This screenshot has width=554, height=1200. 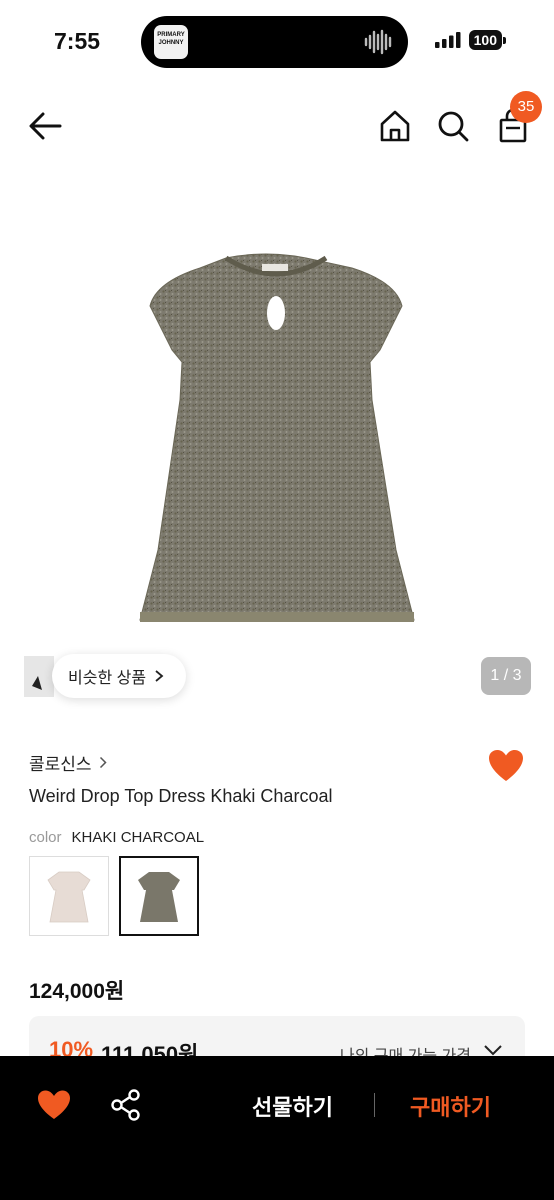 I want to click on status-time: 7:55, so click(x=77, y=41).